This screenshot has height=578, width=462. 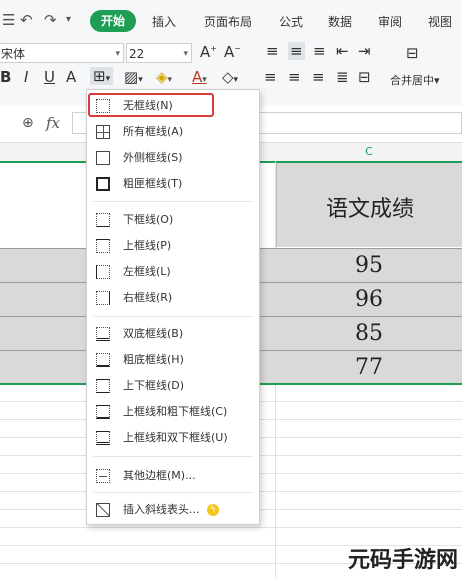 What do you see at coordinates (412, 53) in the screenshot?
I see `merge-cells-icon: ⊟` at bounding box center [412, 53].